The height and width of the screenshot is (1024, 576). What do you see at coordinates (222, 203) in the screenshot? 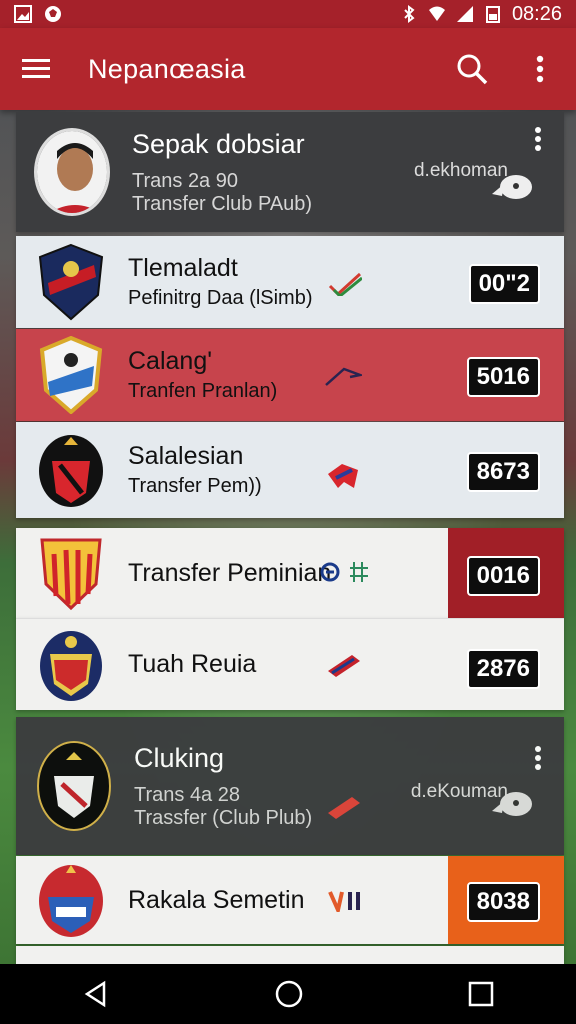
I see `player-line2: Transfer Club PAub)` at bounding box center [222, 203].